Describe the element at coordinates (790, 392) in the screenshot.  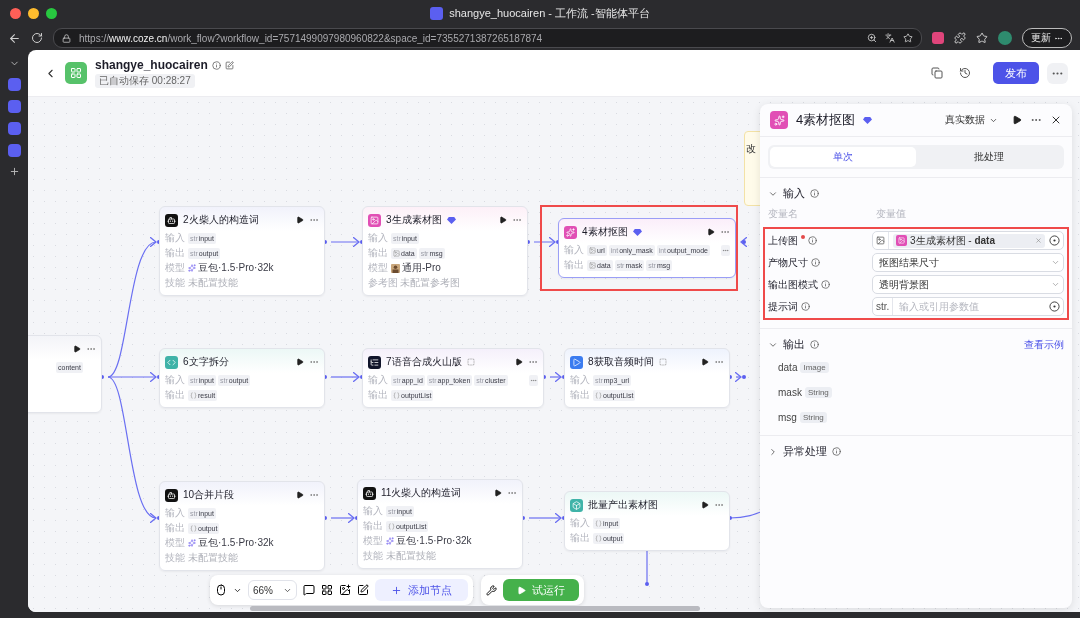
I see `output-name: mask` at that location.